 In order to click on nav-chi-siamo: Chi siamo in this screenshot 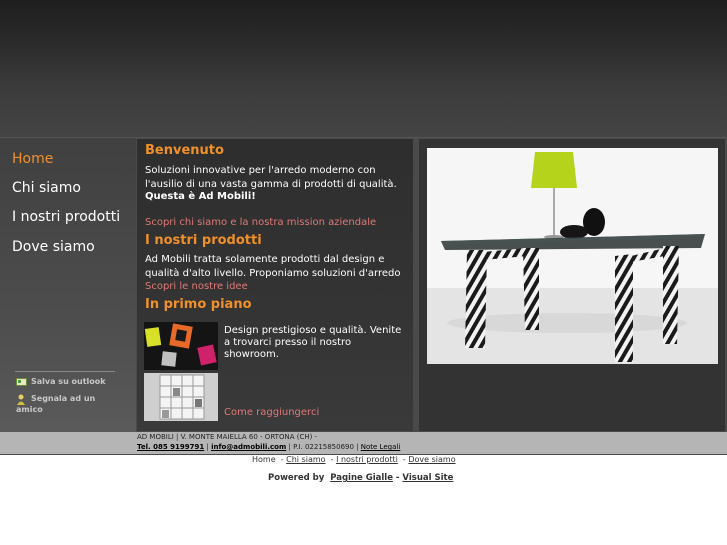, I will do `click(46, 188)`.